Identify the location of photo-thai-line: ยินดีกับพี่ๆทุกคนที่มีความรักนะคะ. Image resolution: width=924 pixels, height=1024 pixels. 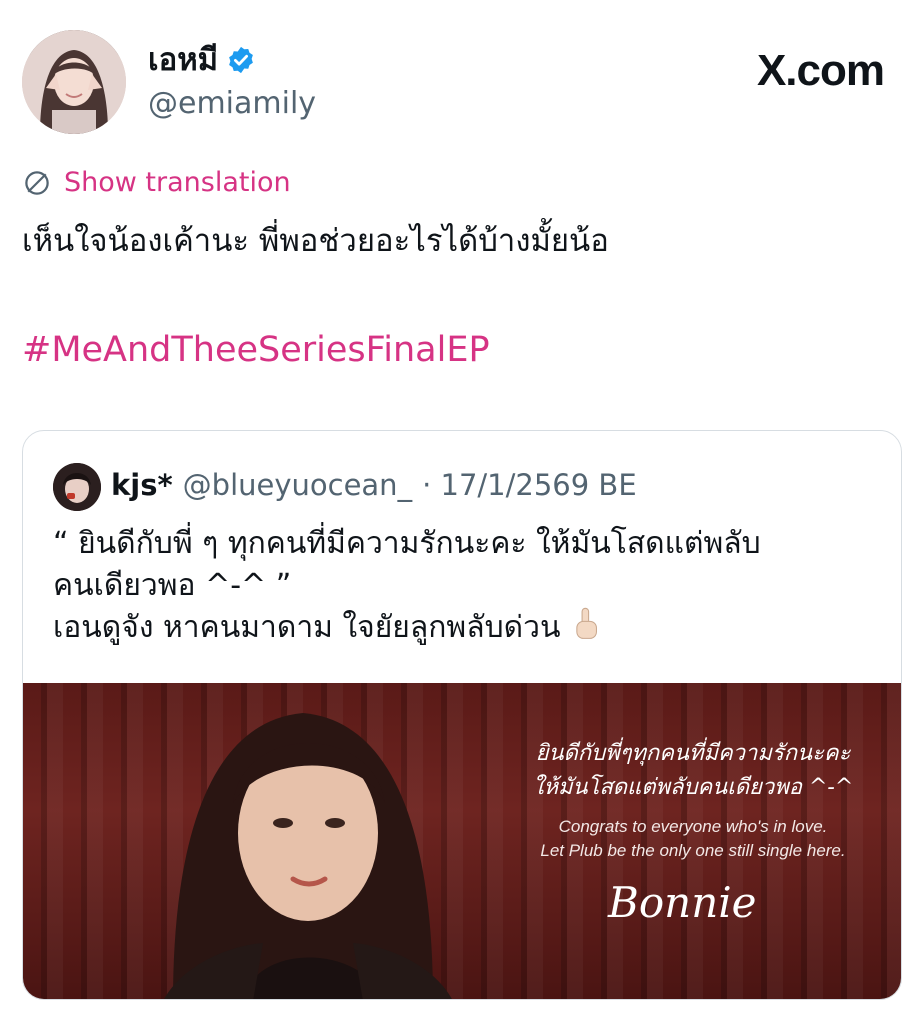
(693, 753).